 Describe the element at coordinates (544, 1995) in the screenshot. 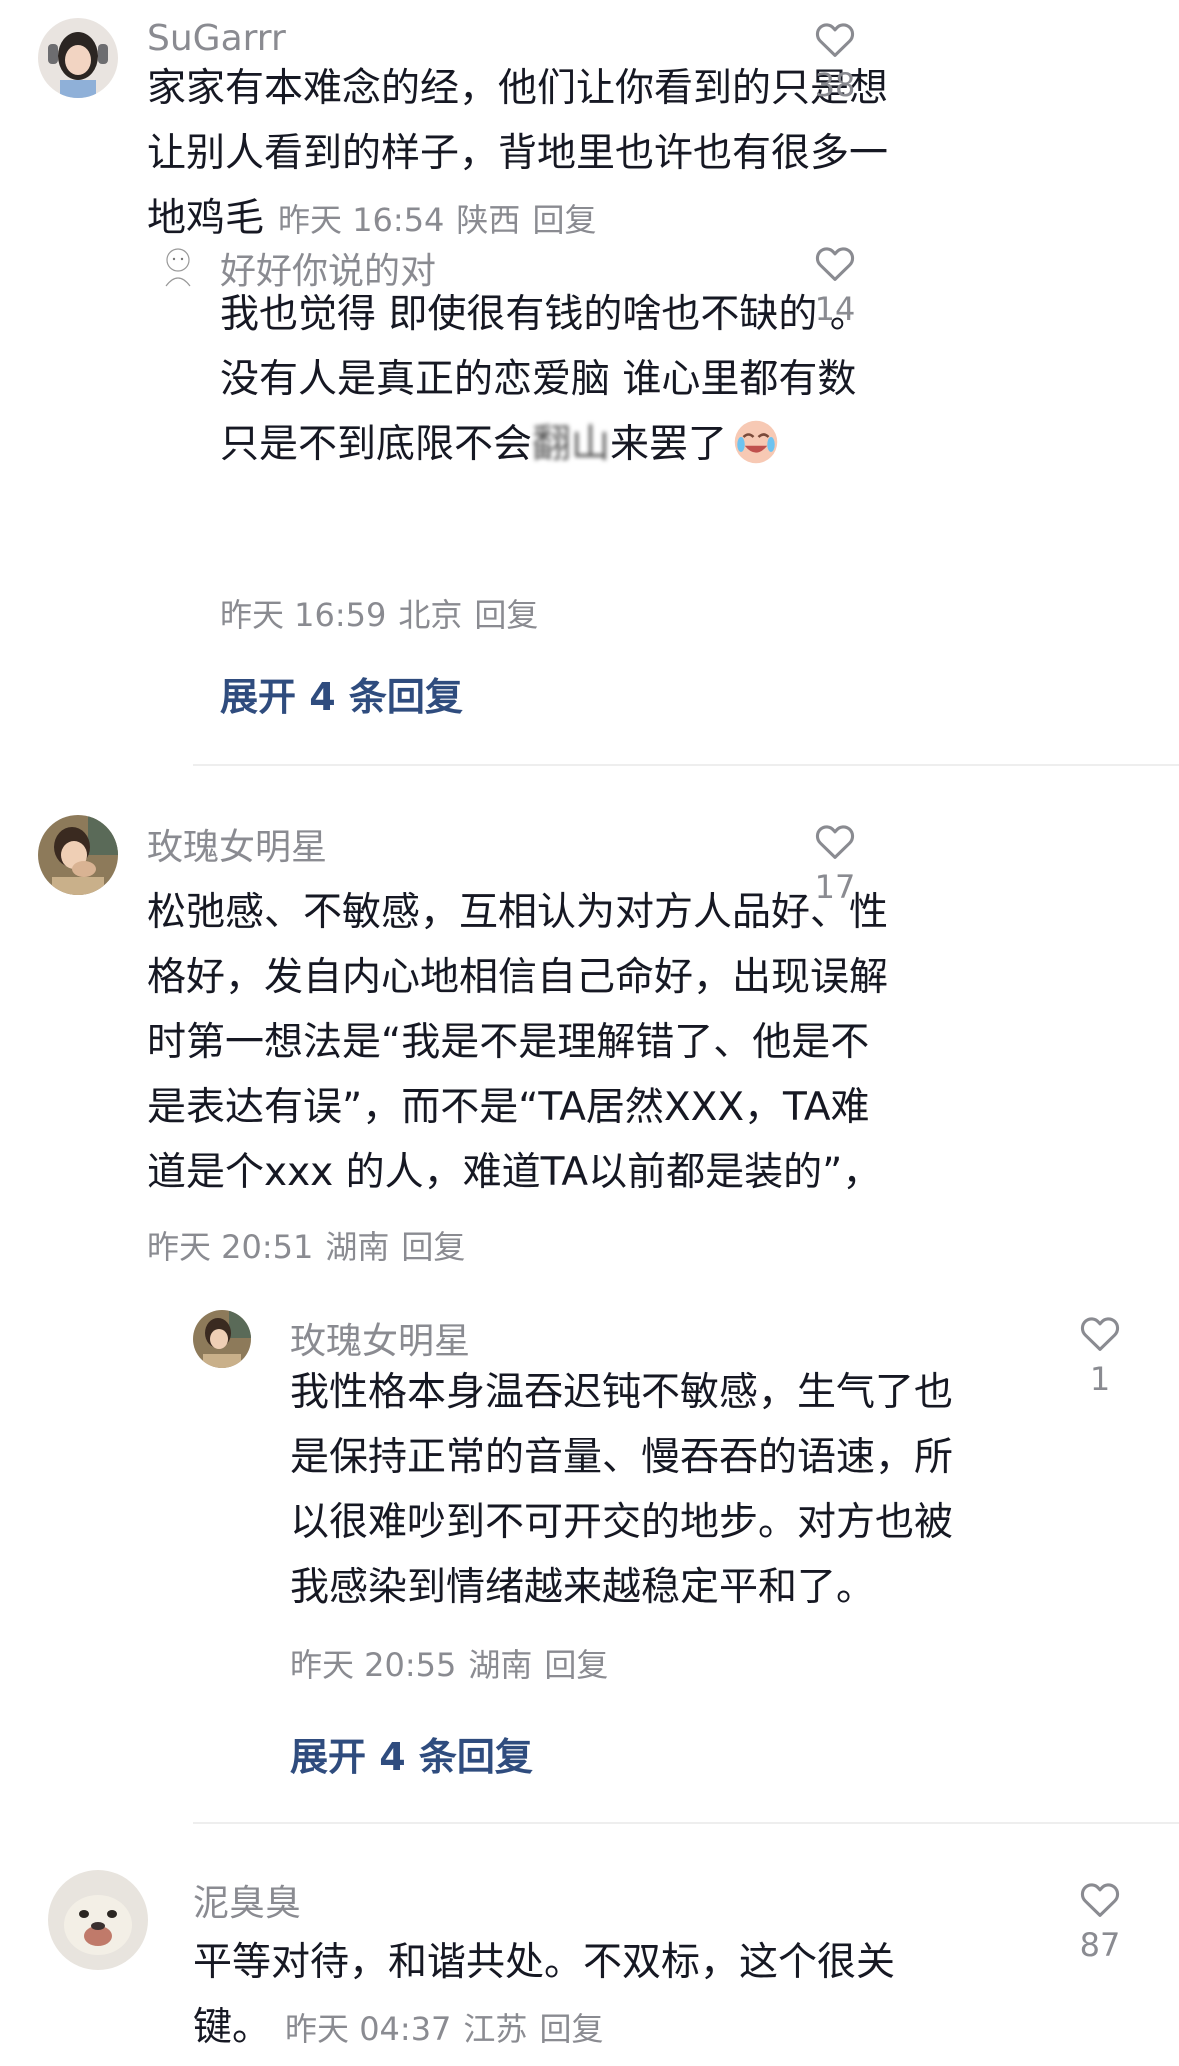

I see `comment-text: 平等对待，和谐共处。不双标，这个很关 键。 昨天 04:37 江苏 回复` at that location.